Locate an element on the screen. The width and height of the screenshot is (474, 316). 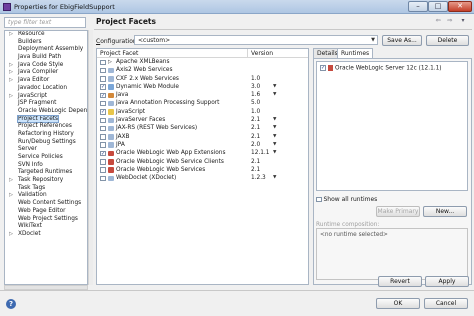
nav-item: Targeted Runtimes is located at coordinates (46, 173).